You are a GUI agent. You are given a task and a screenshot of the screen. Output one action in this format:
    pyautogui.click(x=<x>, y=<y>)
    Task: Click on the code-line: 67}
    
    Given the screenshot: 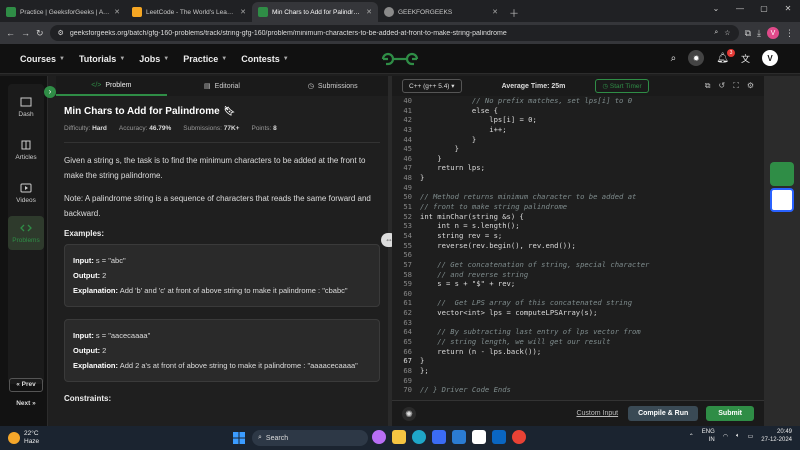 What is the action you would take?
    pyautogui.click(x=578, y=361)
    